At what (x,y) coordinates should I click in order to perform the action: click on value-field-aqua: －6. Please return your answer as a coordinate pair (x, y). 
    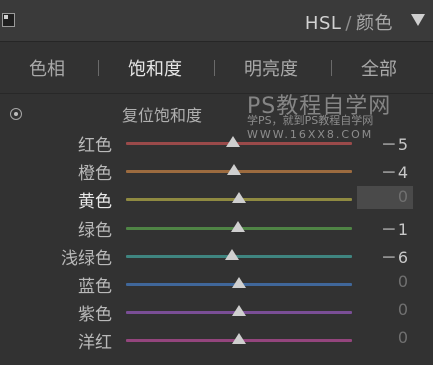
    Looking at the image, I should click on (385, 255).